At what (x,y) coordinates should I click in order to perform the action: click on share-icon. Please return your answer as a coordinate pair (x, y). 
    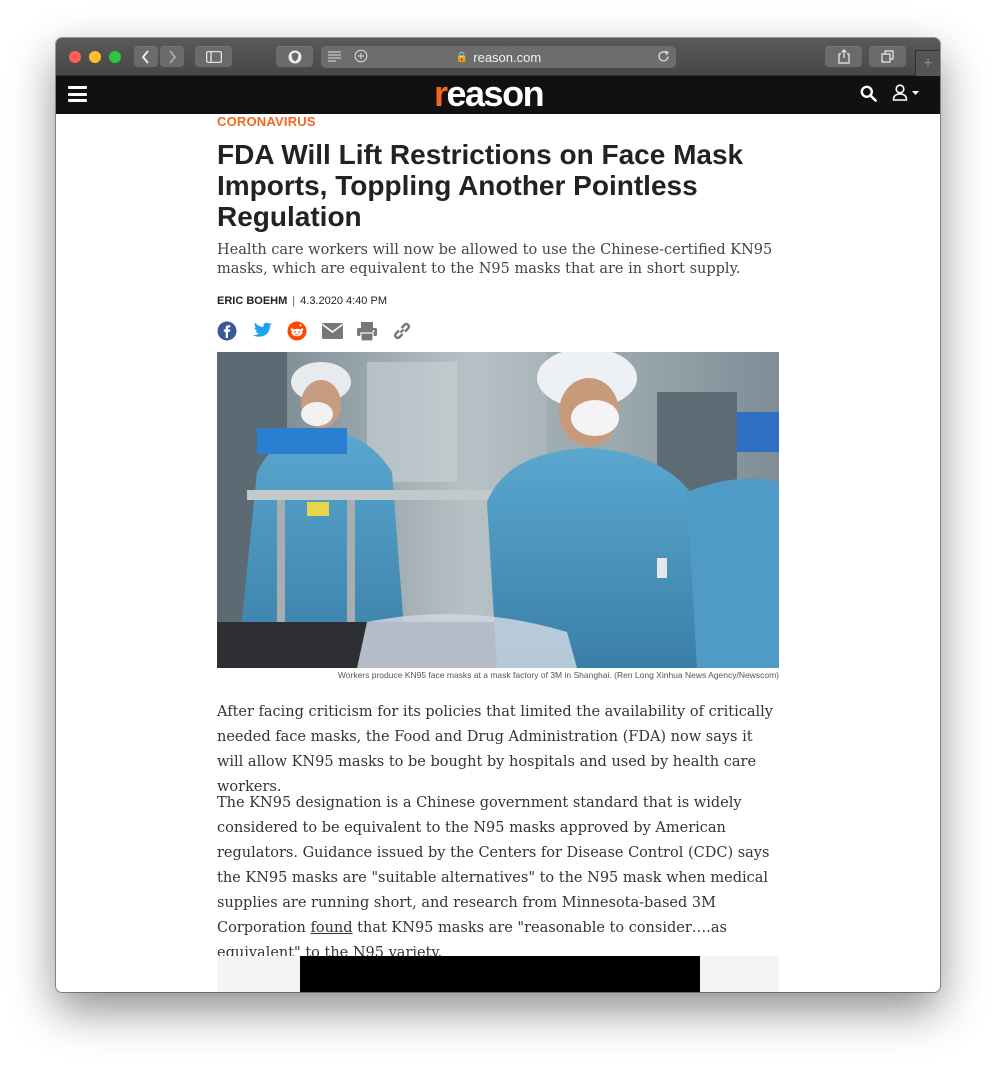
    Looking at the image, I should click on (843, 56).